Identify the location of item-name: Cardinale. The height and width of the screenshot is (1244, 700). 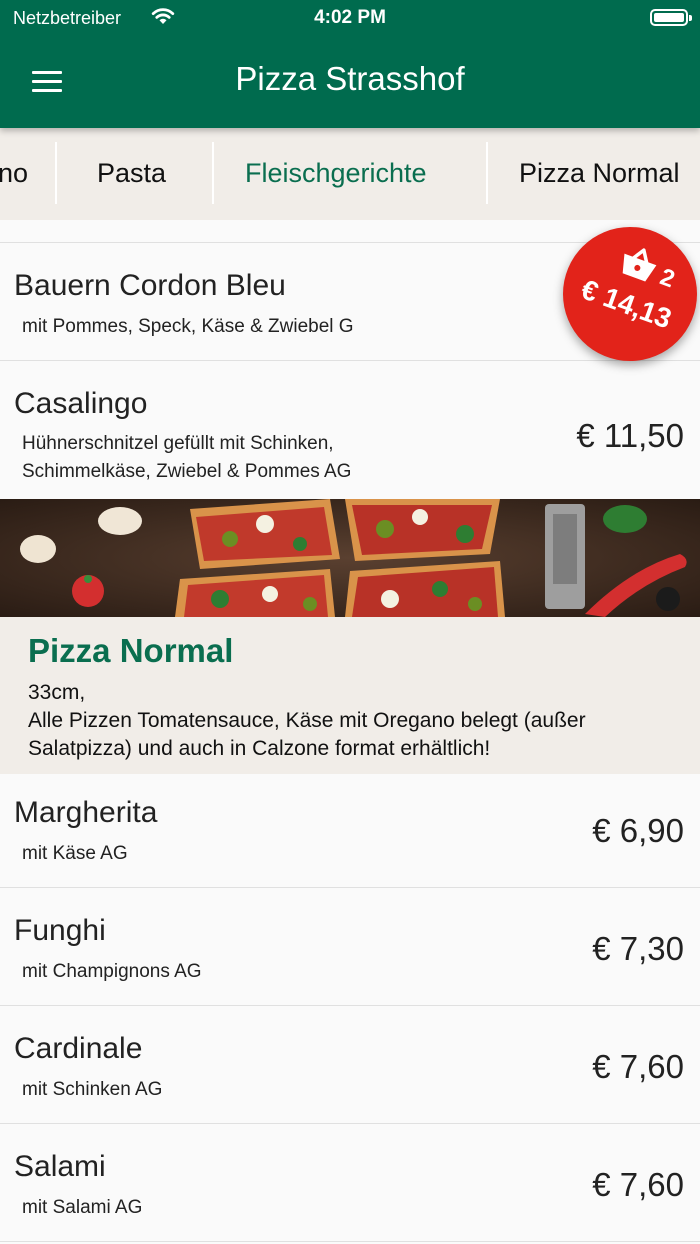
(78, 1048).